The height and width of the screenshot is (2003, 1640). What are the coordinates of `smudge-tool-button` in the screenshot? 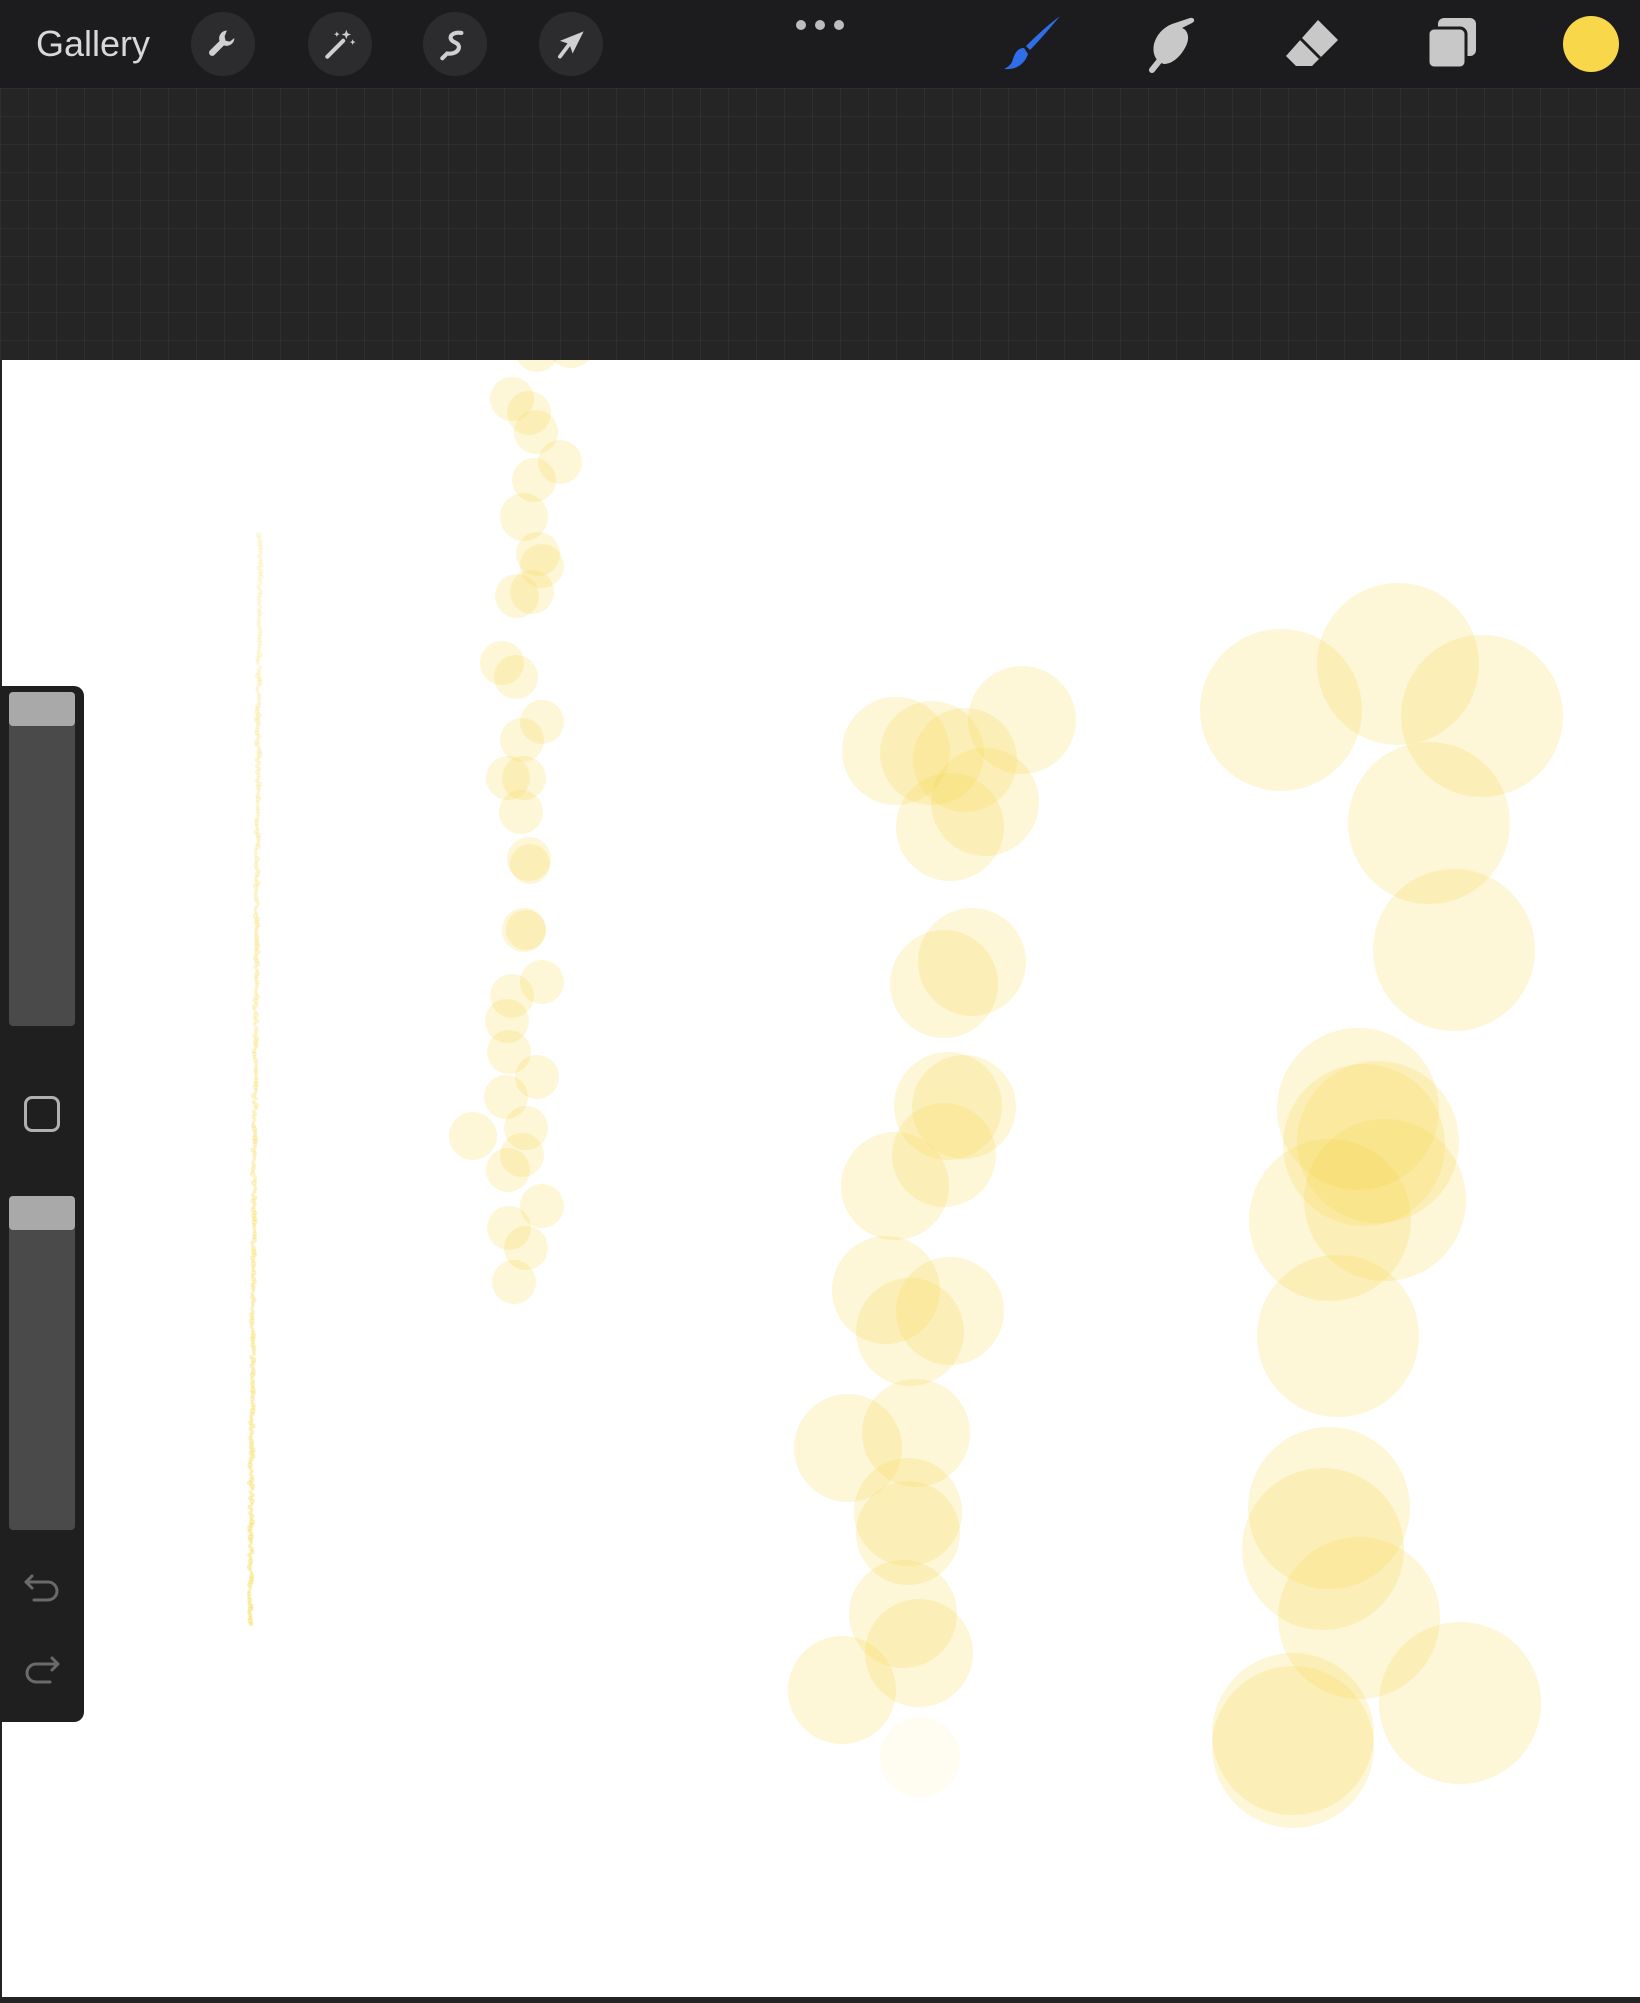 It's located at (1172, 44).